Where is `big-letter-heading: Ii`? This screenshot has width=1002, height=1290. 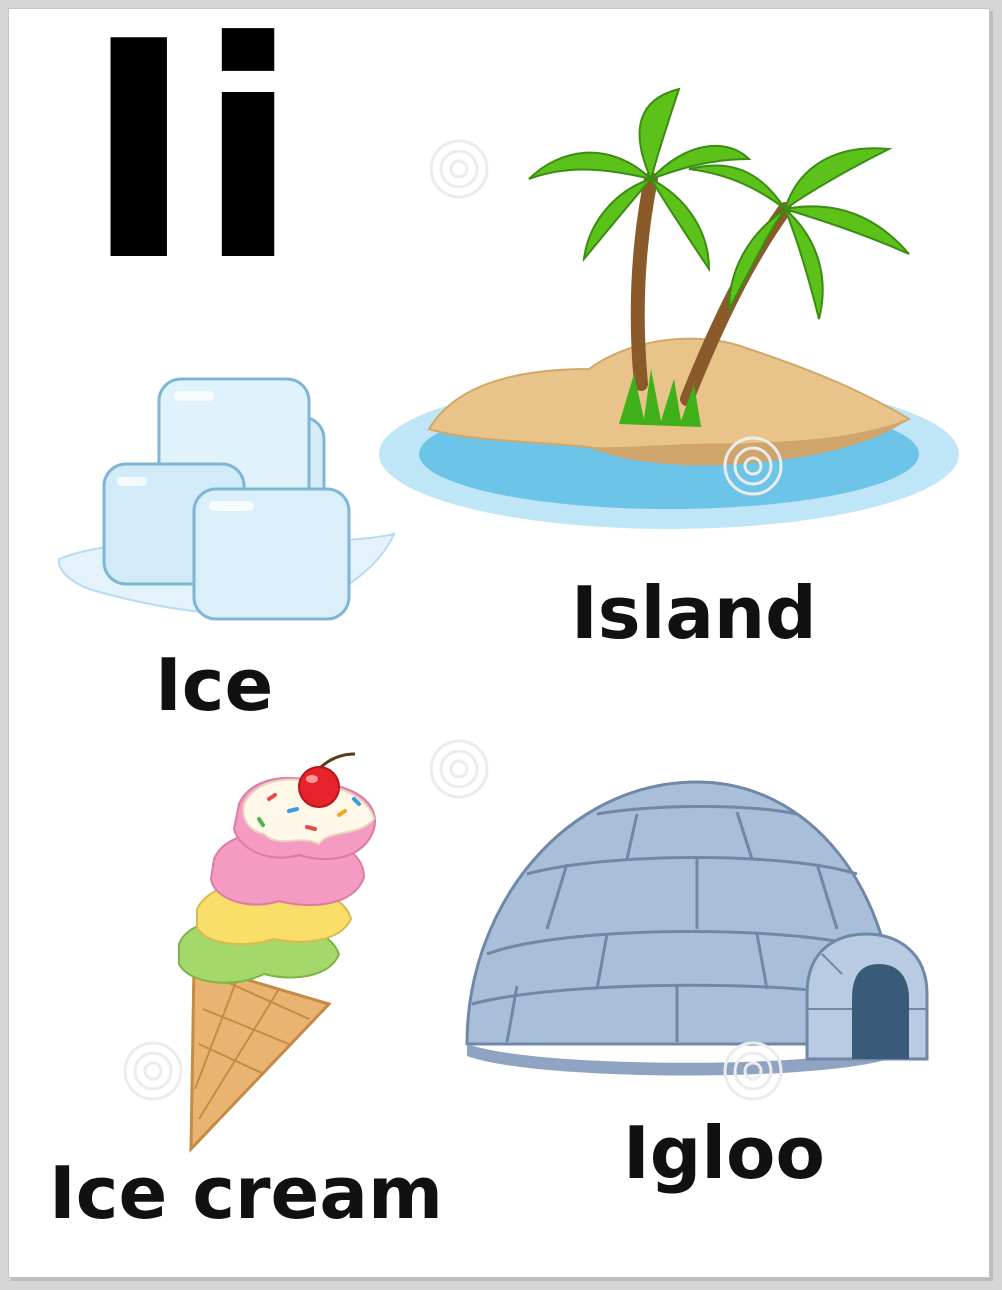
big-letter-heading: Ii is located at coordinates (192, 163).